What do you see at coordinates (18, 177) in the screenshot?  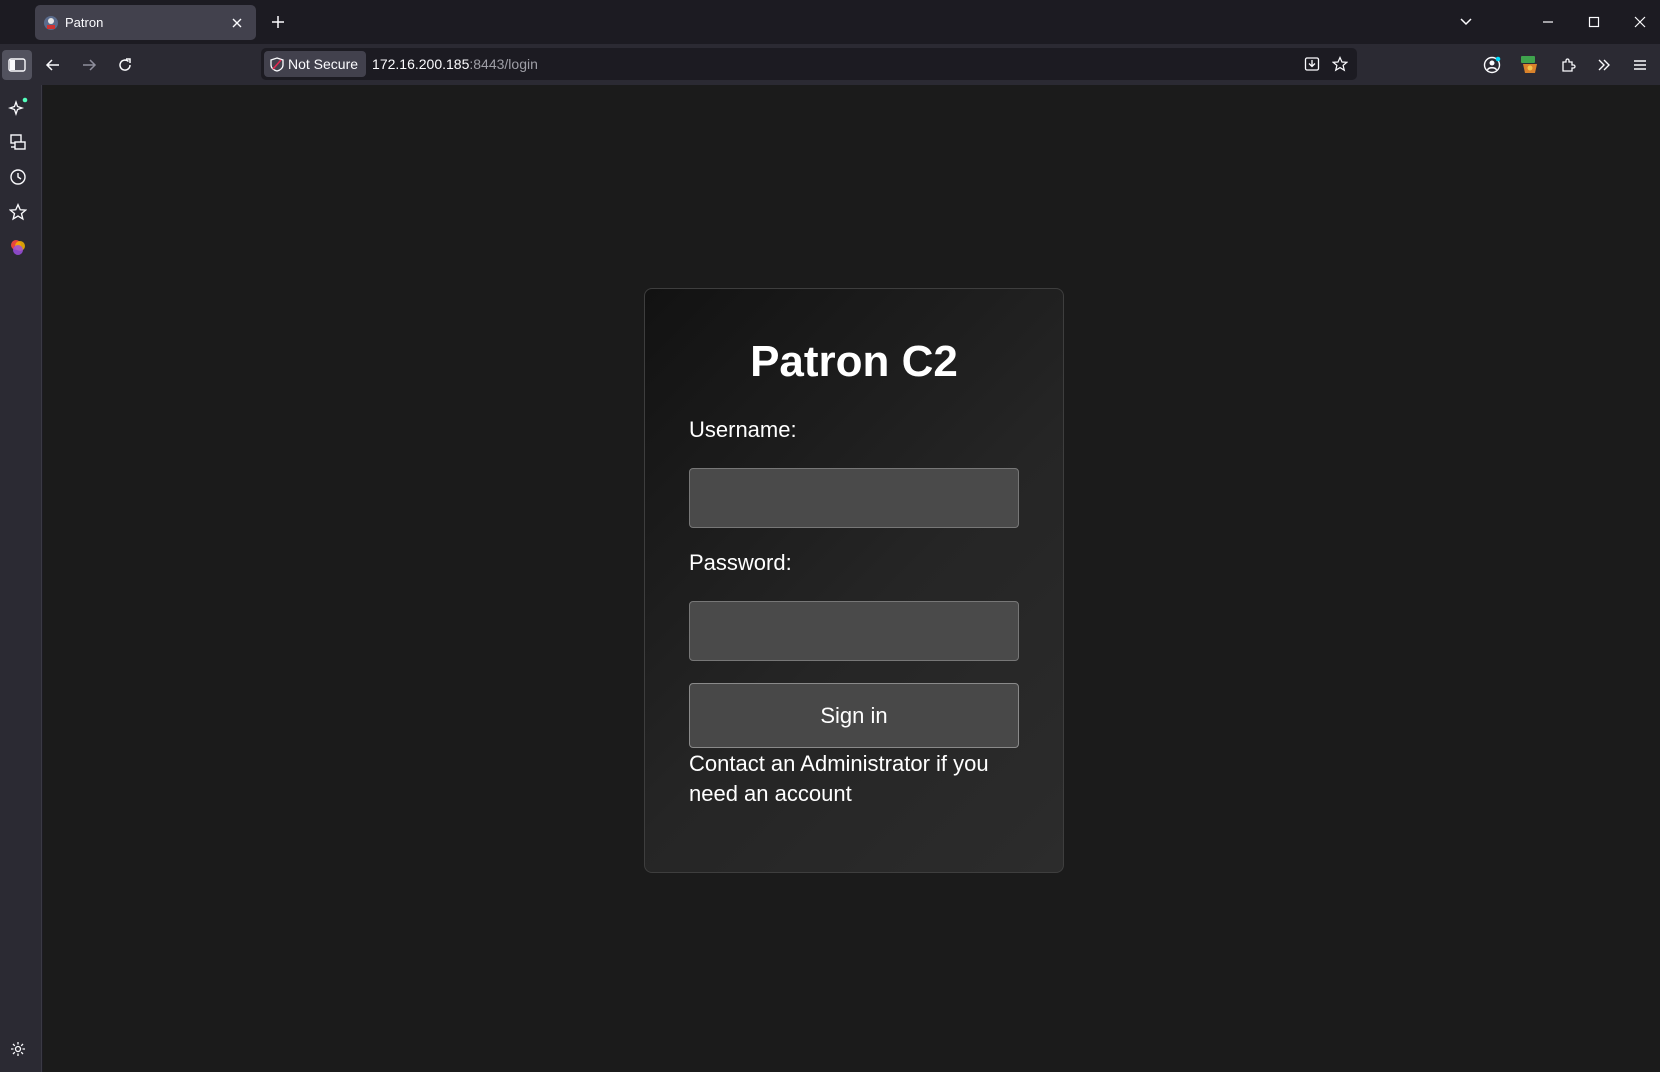 I see `history-clock-icon` at bounding box center [18, 177].